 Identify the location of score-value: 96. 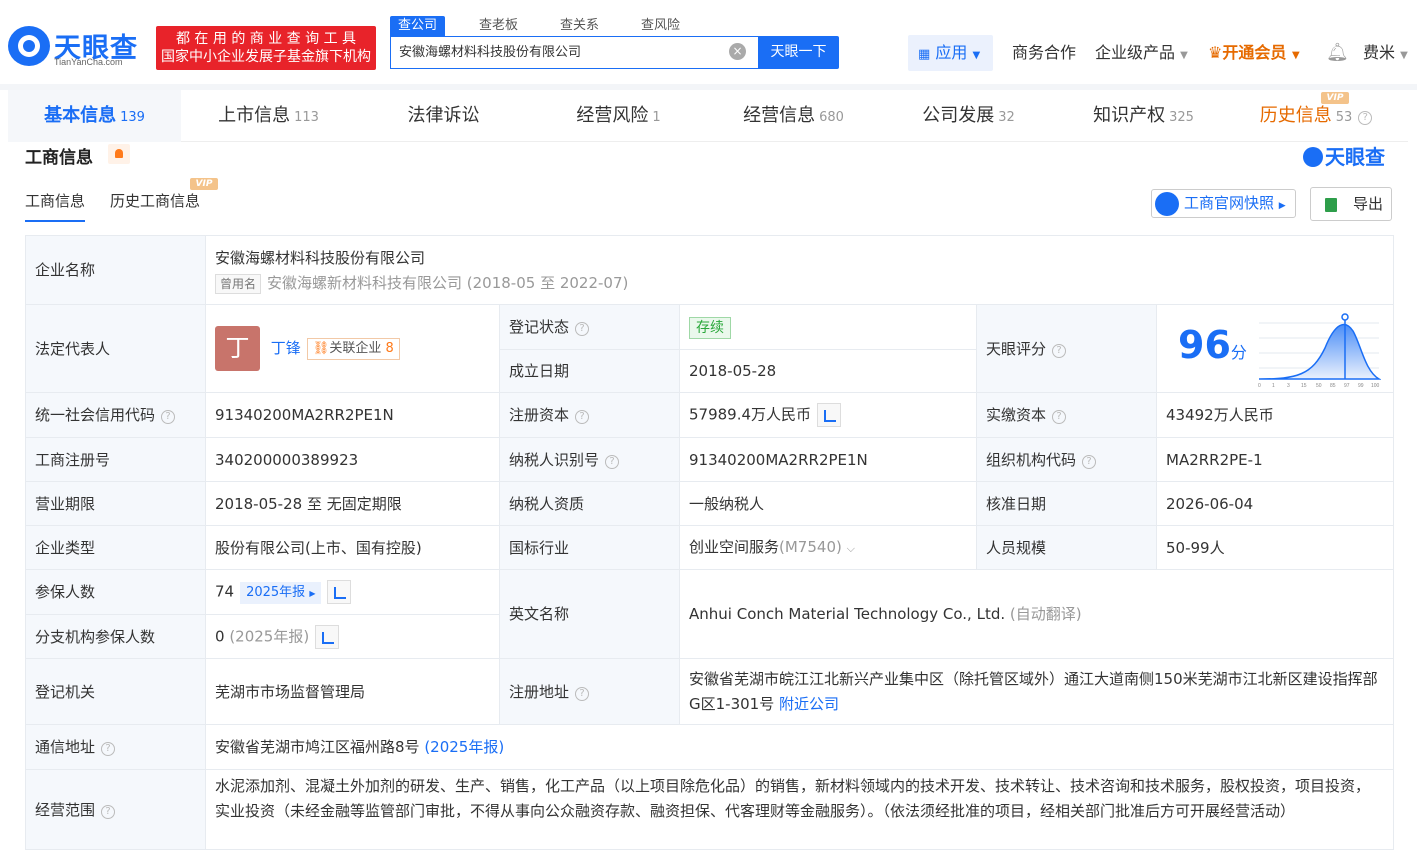
(1204, 344).